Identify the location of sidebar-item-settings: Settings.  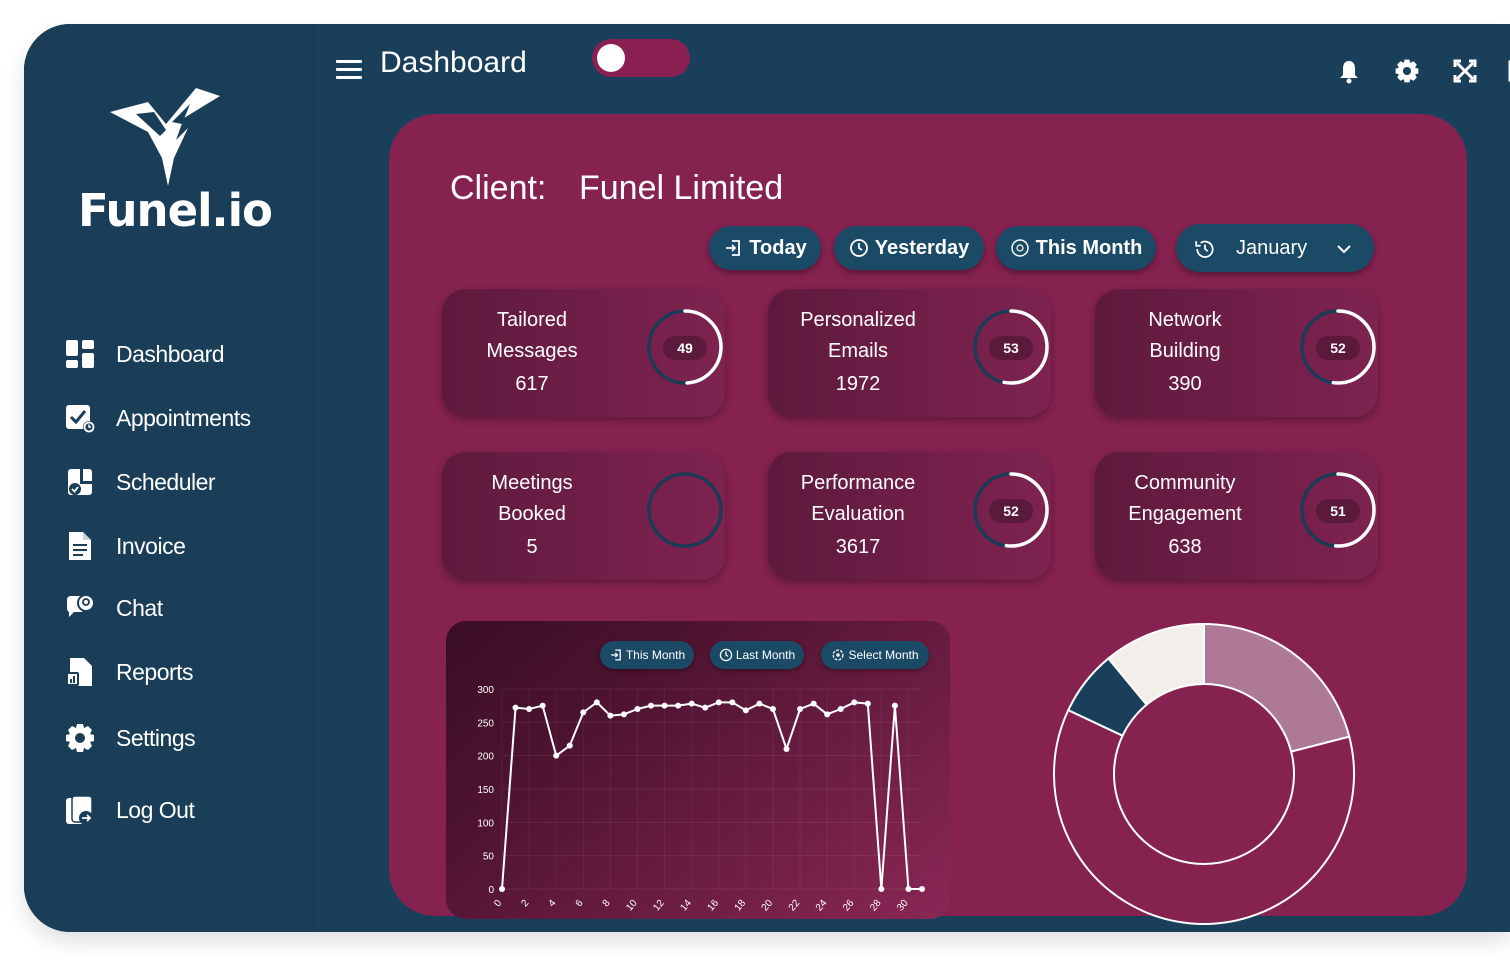
(184, 738).